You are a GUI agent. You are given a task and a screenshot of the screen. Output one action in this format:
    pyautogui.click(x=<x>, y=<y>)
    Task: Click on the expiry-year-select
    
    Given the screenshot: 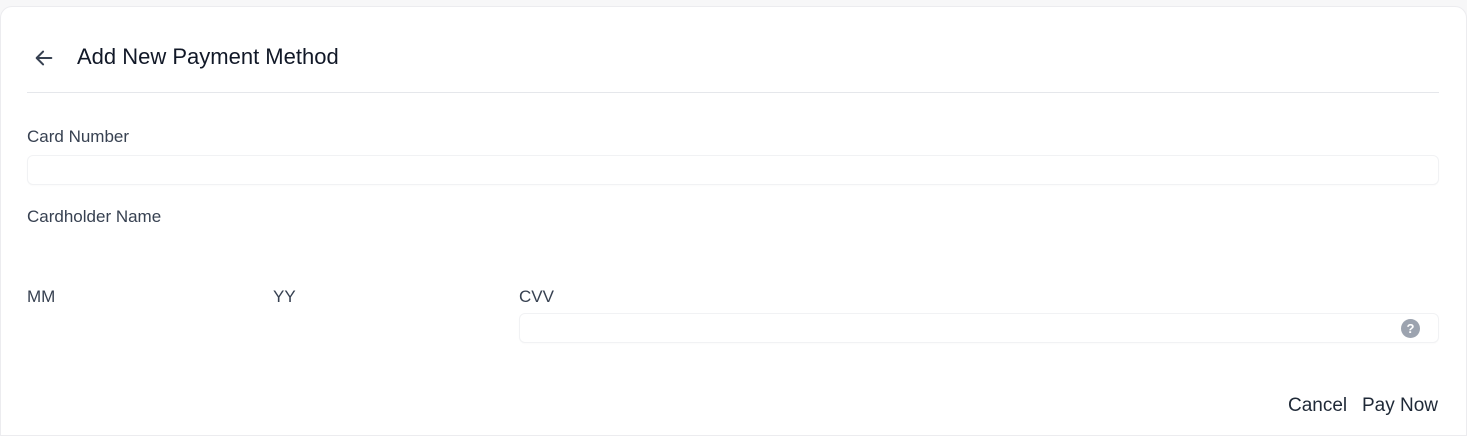 What is the action you would take?
    pyautogui.click(x=386, y=330)
    